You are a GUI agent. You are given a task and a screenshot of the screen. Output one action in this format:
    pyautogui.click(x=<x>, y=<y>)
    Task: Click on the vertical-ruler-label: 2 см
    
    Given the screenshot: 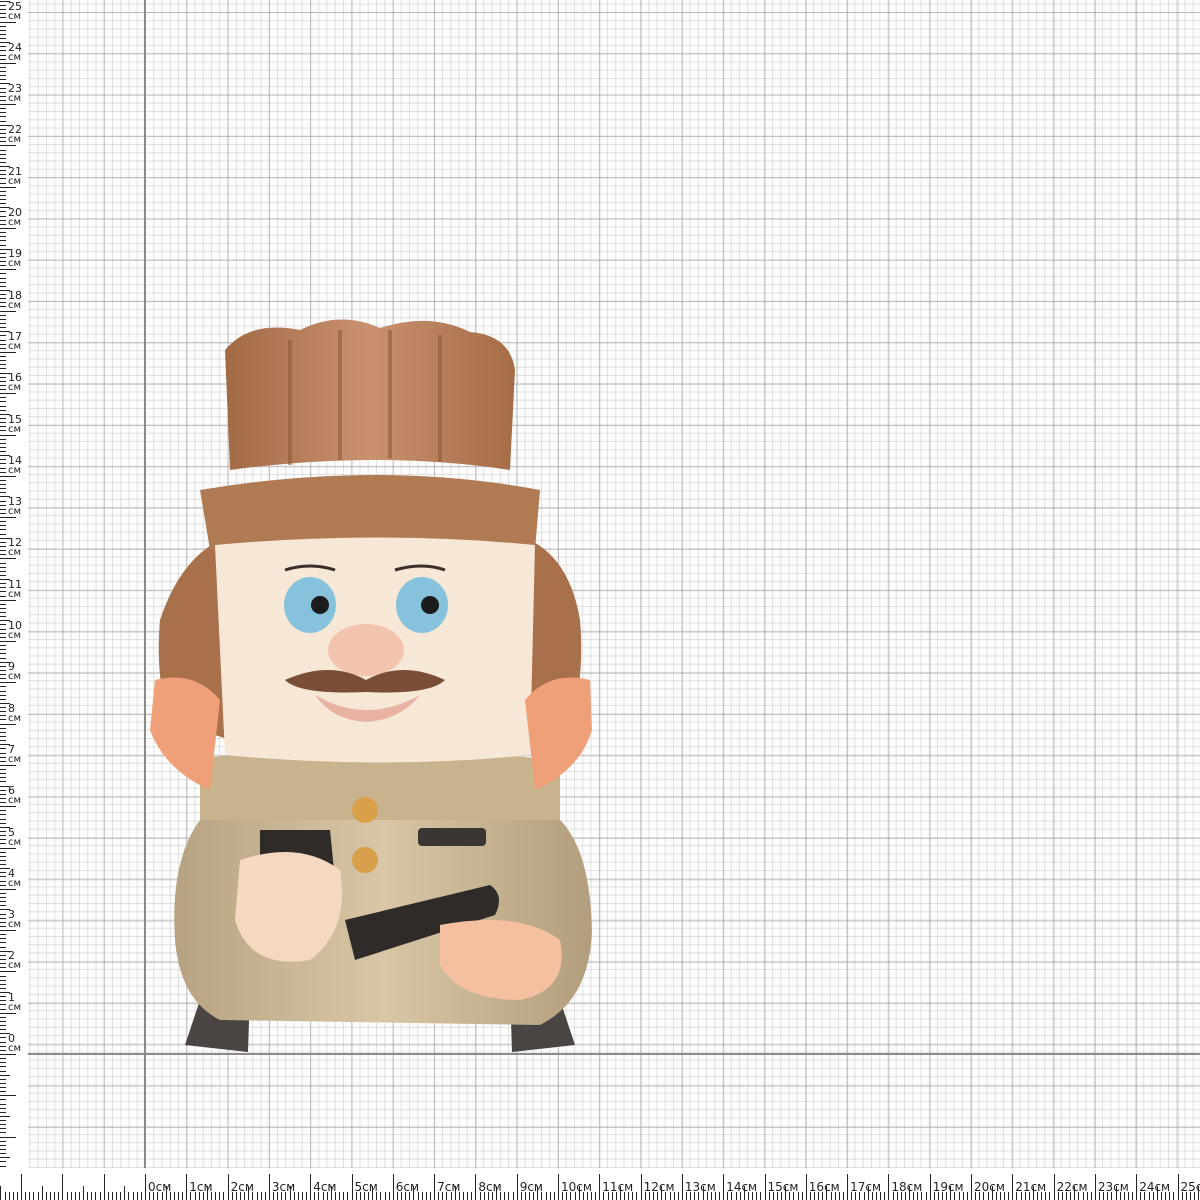 What is the action you would take?
    pyautogui.click(x=18, y=960)
    